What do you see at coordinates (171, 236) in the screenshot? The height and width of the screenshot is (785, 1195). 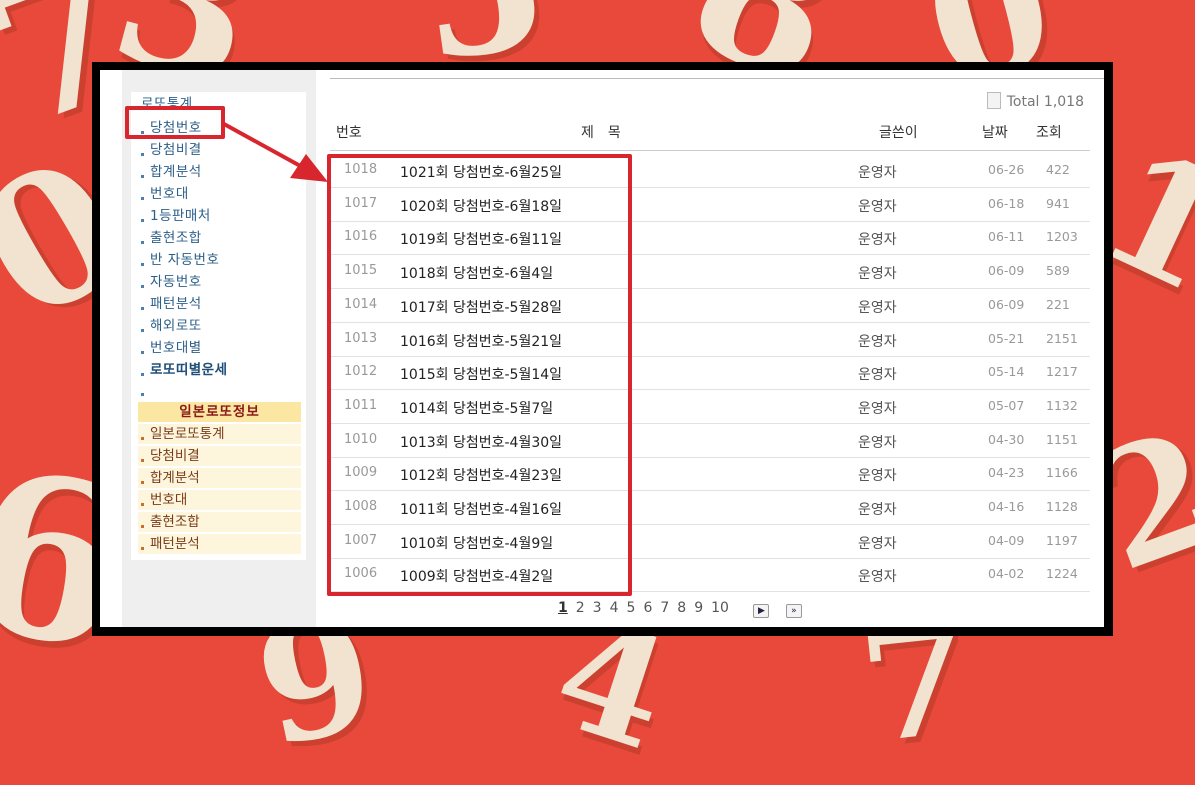 I see `sidebar-item-combinations: 출현조합` at bounding box center [171, 236].